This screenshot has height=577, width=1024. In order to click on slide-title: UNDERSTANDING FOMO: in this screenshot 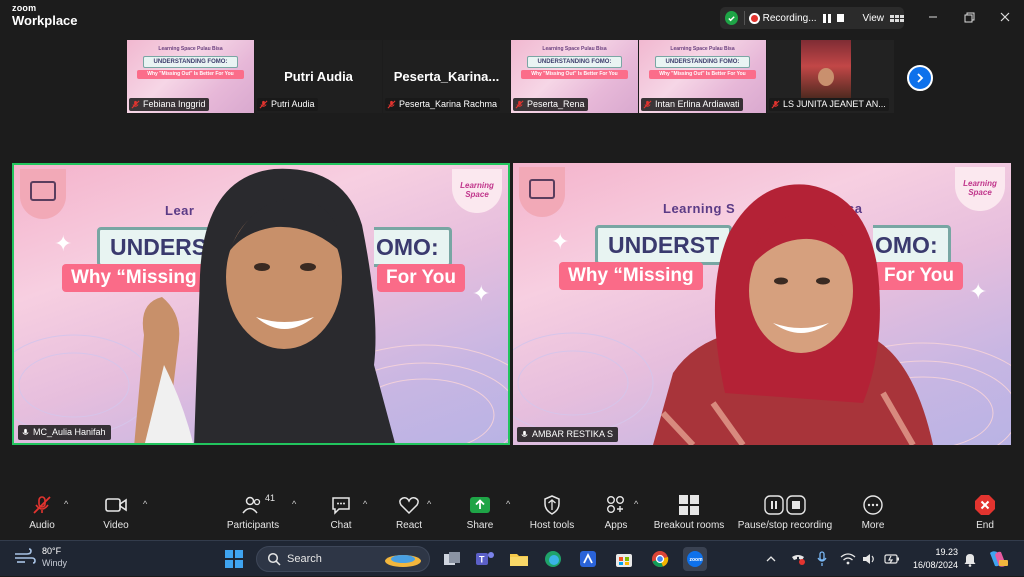, I will do `click(702, 62)`.